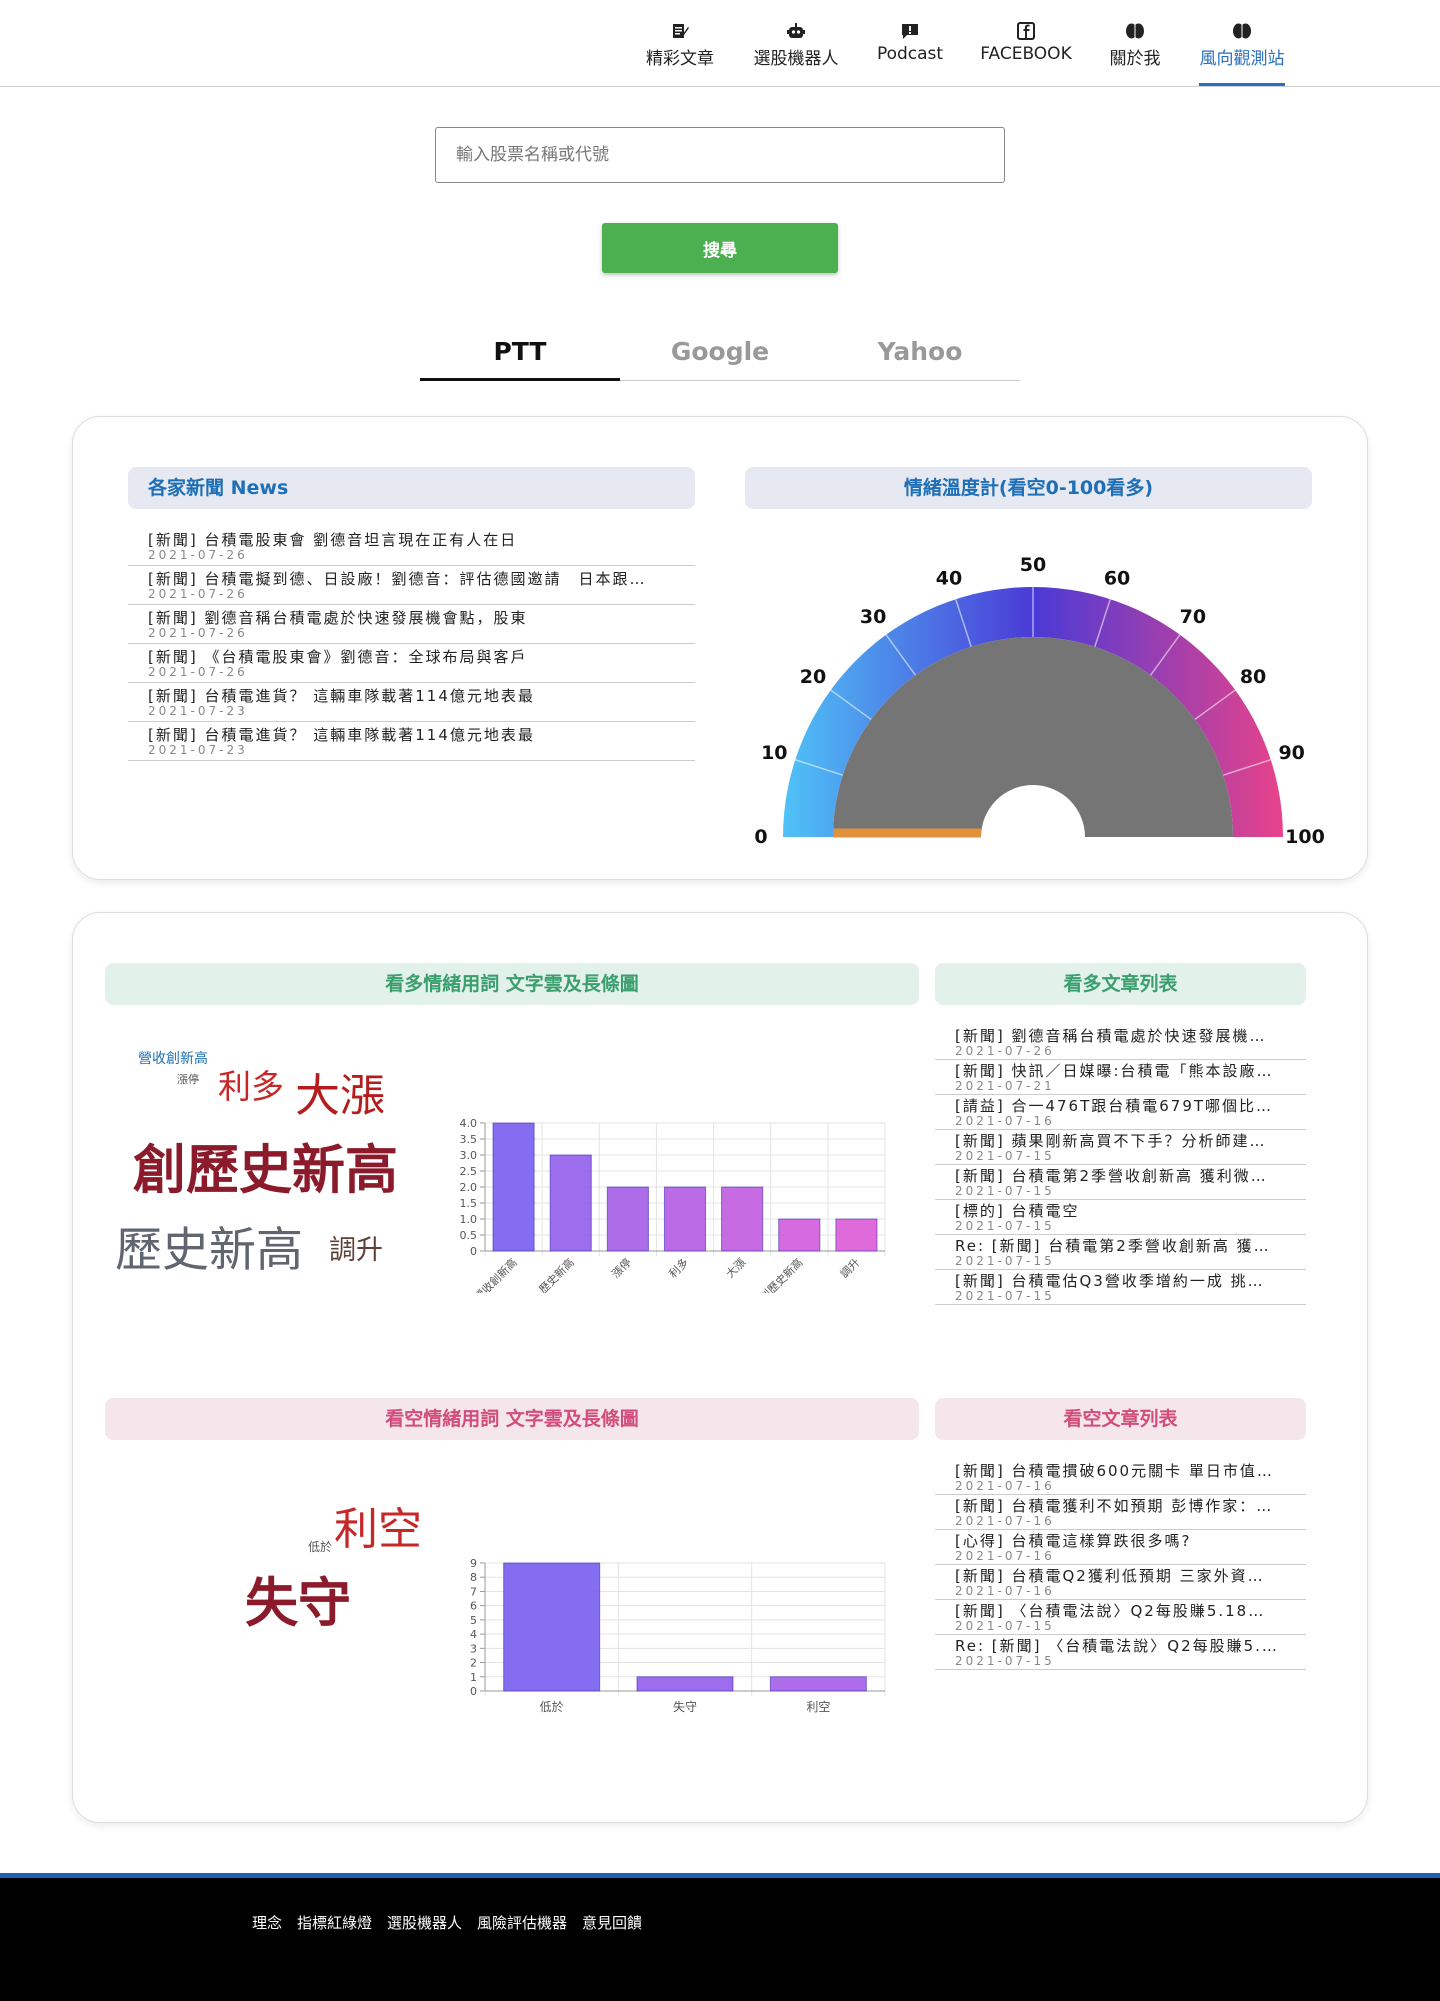 The height and width of the screenshot is (2001, 1440). I want to click on footer-link-feedback: 意見回饋, so click(612, 1922).